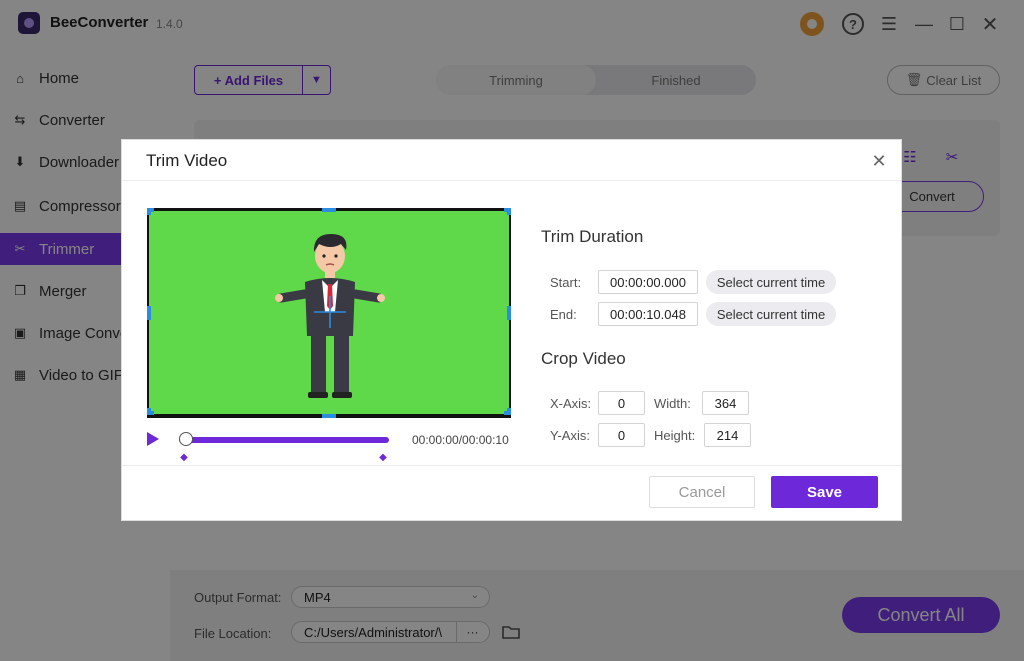  I want to click on dialog-divider, so click(511, 465).